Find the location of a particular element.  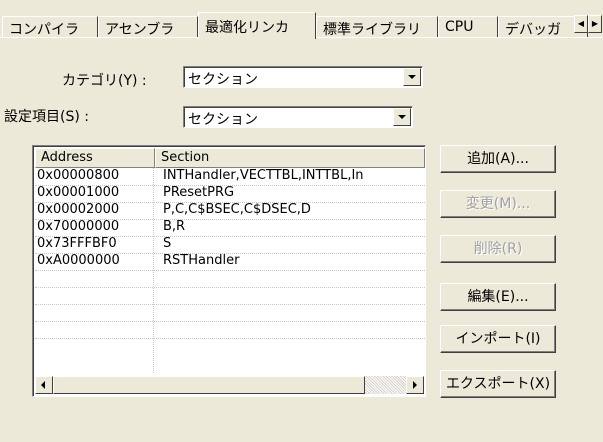

tab-standard-library: 標準ライブラリ is located at coordinates (377, 27).